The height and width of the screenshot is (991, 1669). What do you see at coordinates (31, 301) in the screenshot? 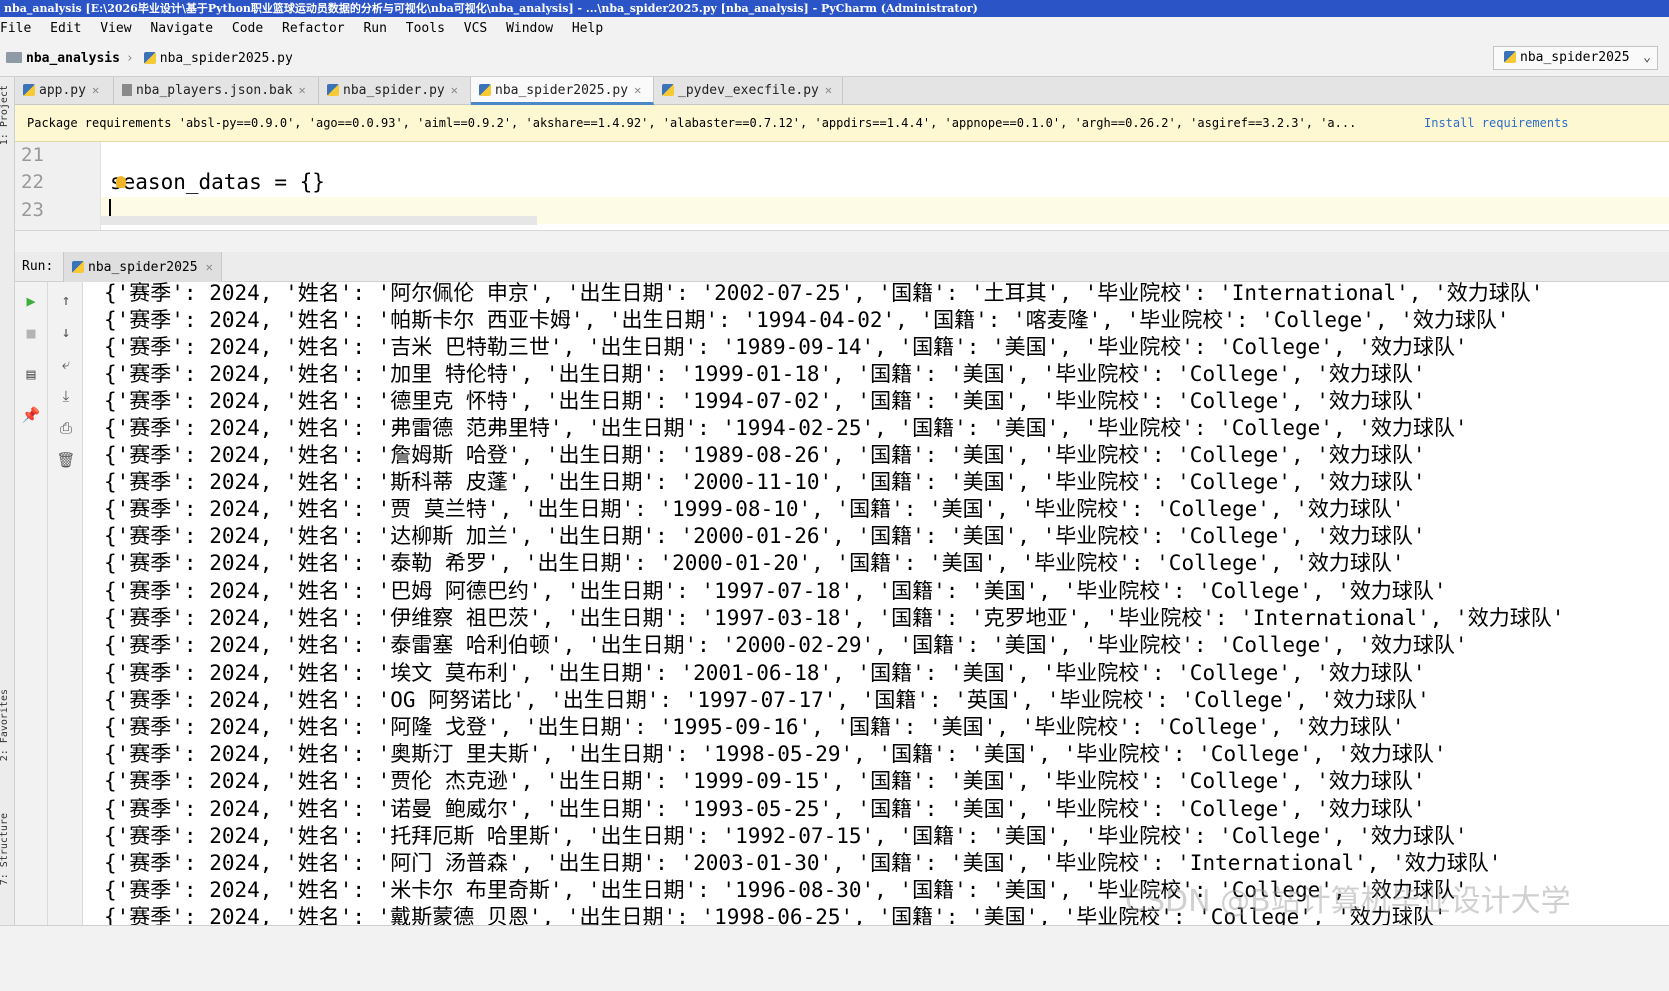
I see `run-icon: ▶` at bounding box center [31, 301].